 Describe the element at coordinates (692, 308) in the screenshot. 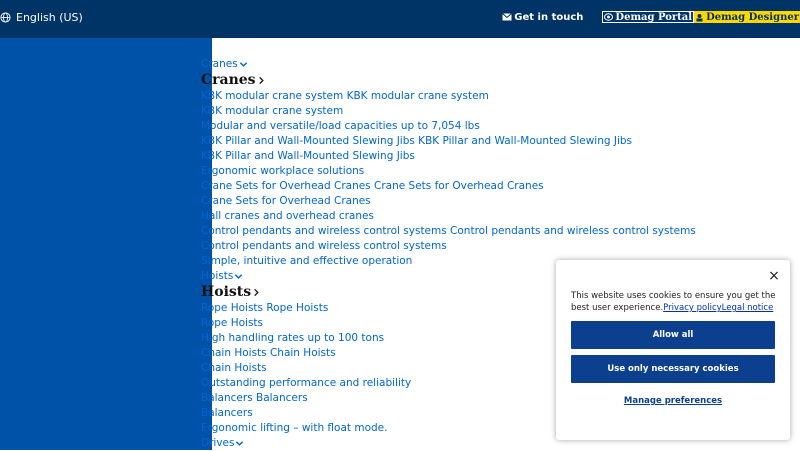

I see `privacy-policy-link: Privacy policy` at that location.